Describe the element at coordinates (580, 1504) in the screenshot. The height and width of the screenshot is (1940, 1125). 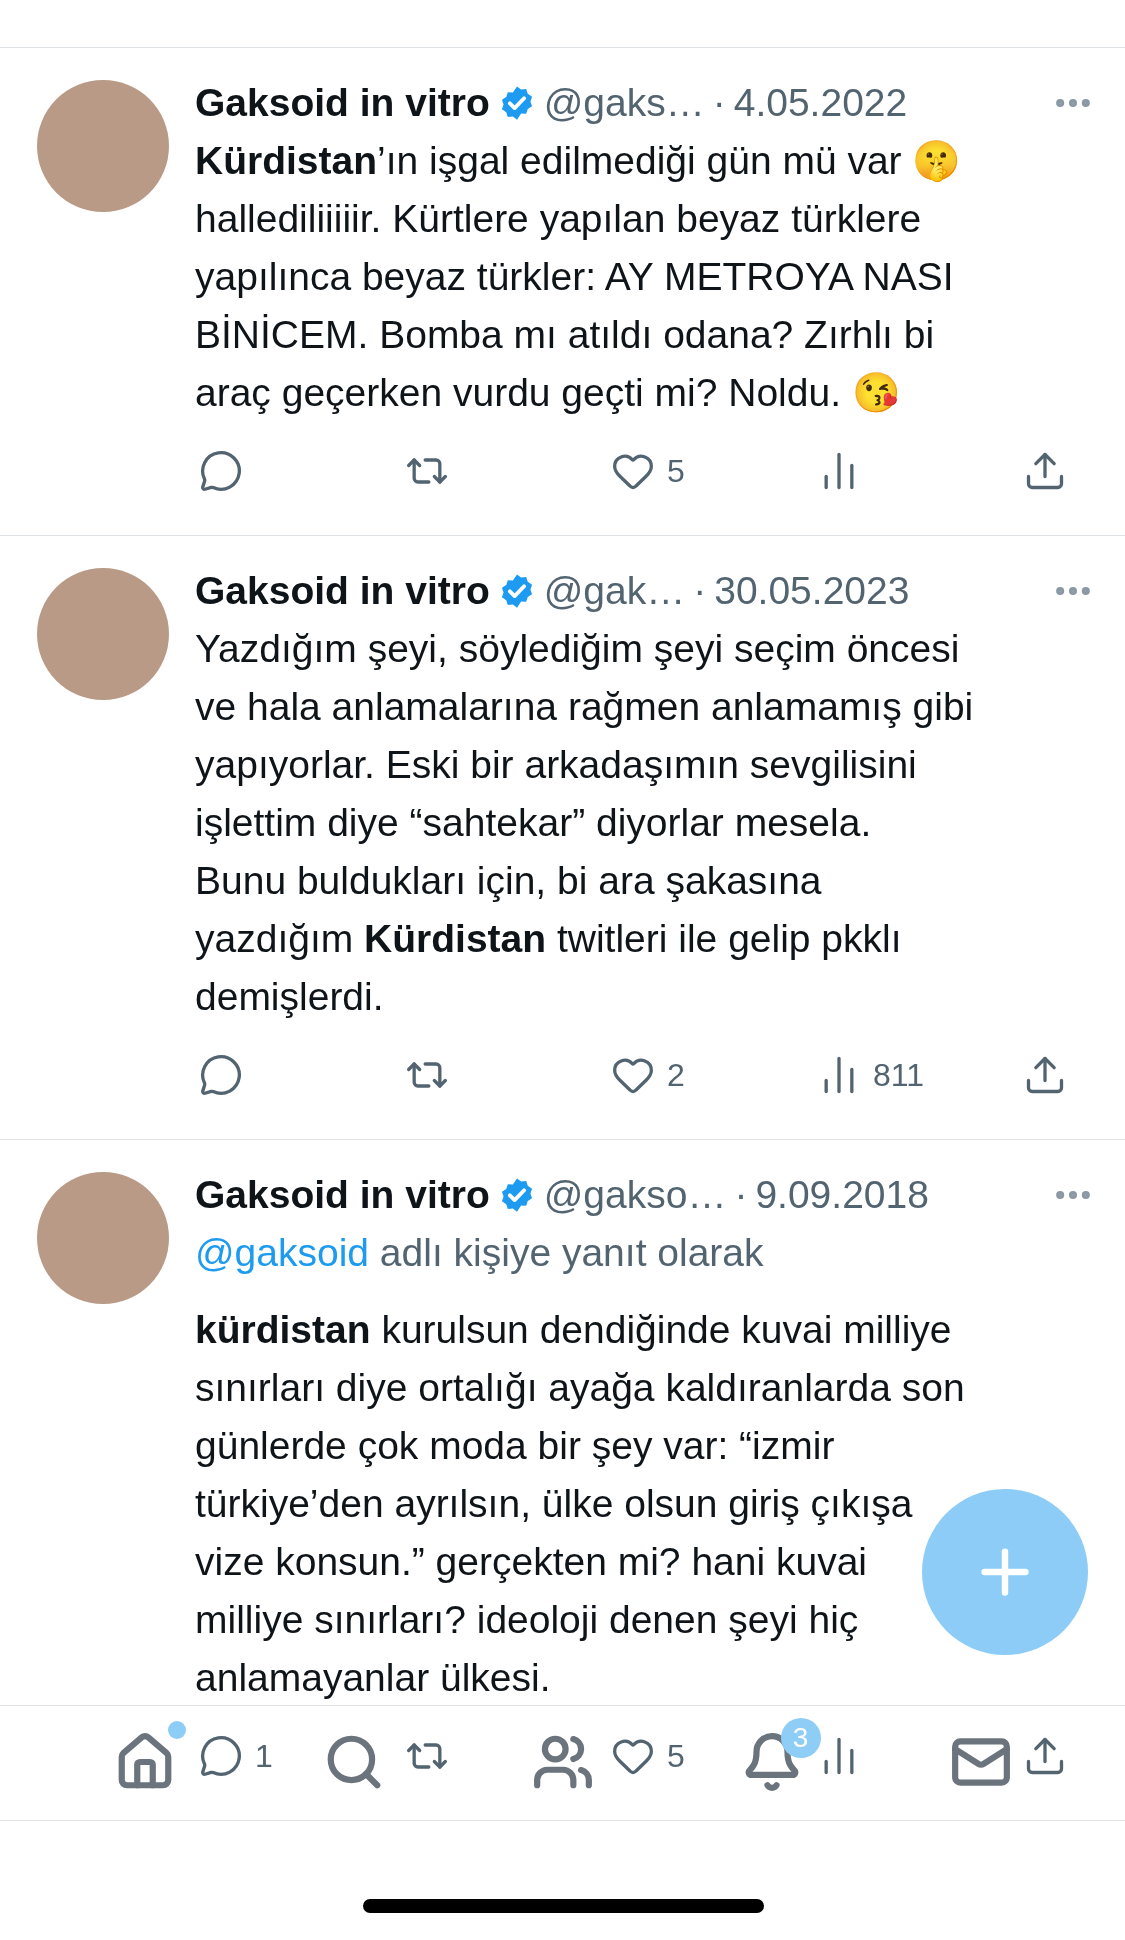
I see `tweet-text: kürdistan kurulsun dendiğinde kuvai milliye sınırları diye ortalığı ayağa kaldıranlarda son günlerde çok moda bir şey var: “izmir türkiye’den ayrılsın, ülke olsun giriş çıkışa vize konsun.” gerçekten mi? hani kuvai milliye sınırları? ideoloji denen şeyi hiç anlamayanlar ülkesi.` at that location.